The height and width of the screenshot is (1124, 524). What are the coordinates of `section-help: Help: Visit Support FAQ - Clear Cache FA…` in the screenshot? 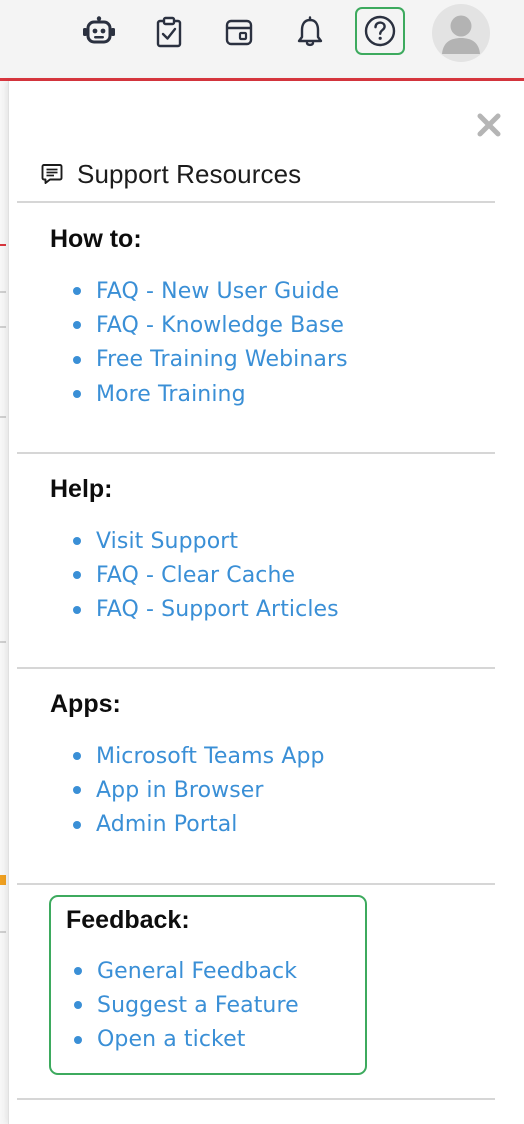 It's located at (194, 549).